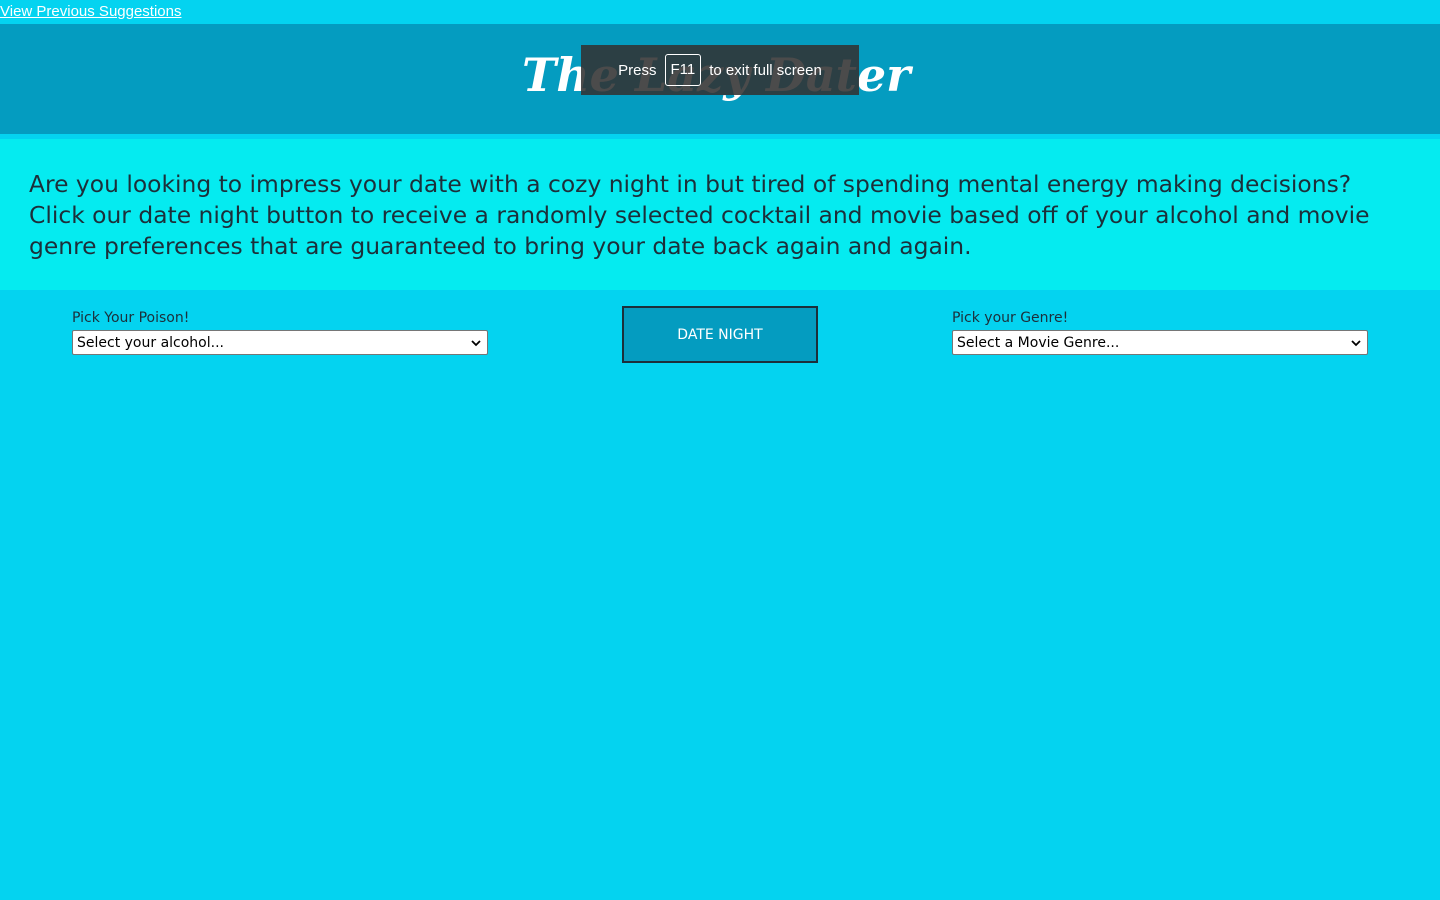  What do you see at coordinates (1010, 318) in the screenshot?
I see `genre-label: Pick your Genre!` at bounding box center [1010, 318].